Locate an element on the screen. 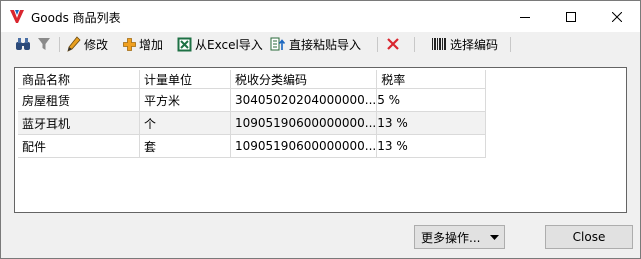 The width and height of the screenshot is (641, 259). plus-icon is located at coordinates (129, 44).